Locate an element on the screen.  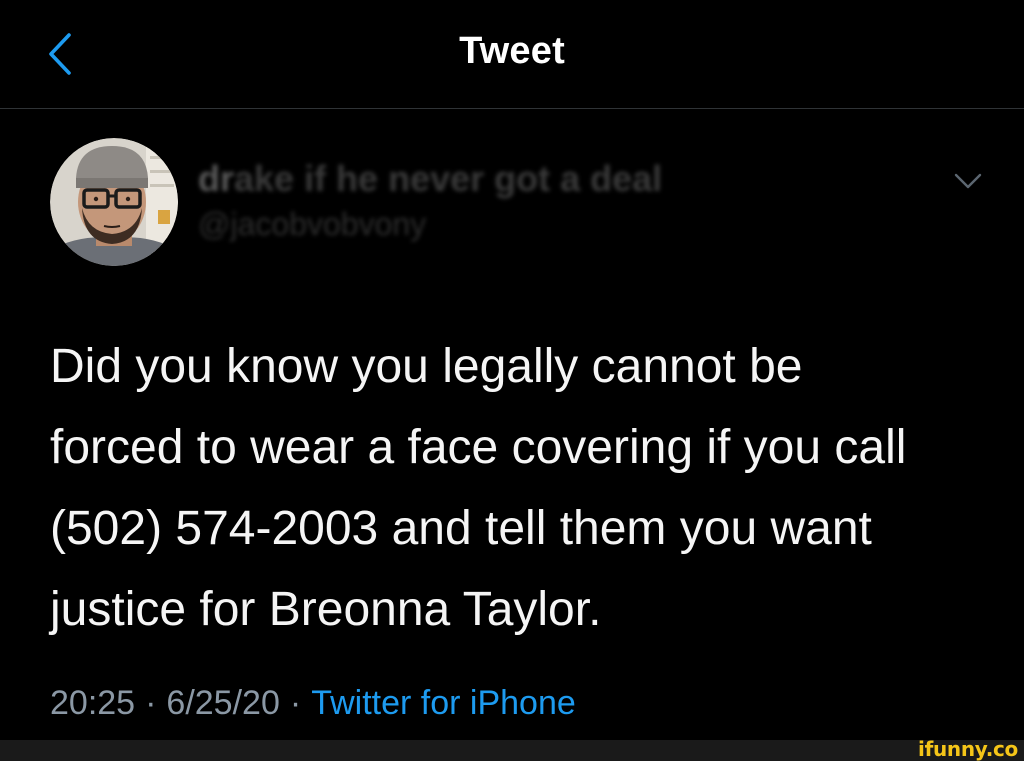
author-display-name: drake if he never got a deal is located at coordinates (508, 180).